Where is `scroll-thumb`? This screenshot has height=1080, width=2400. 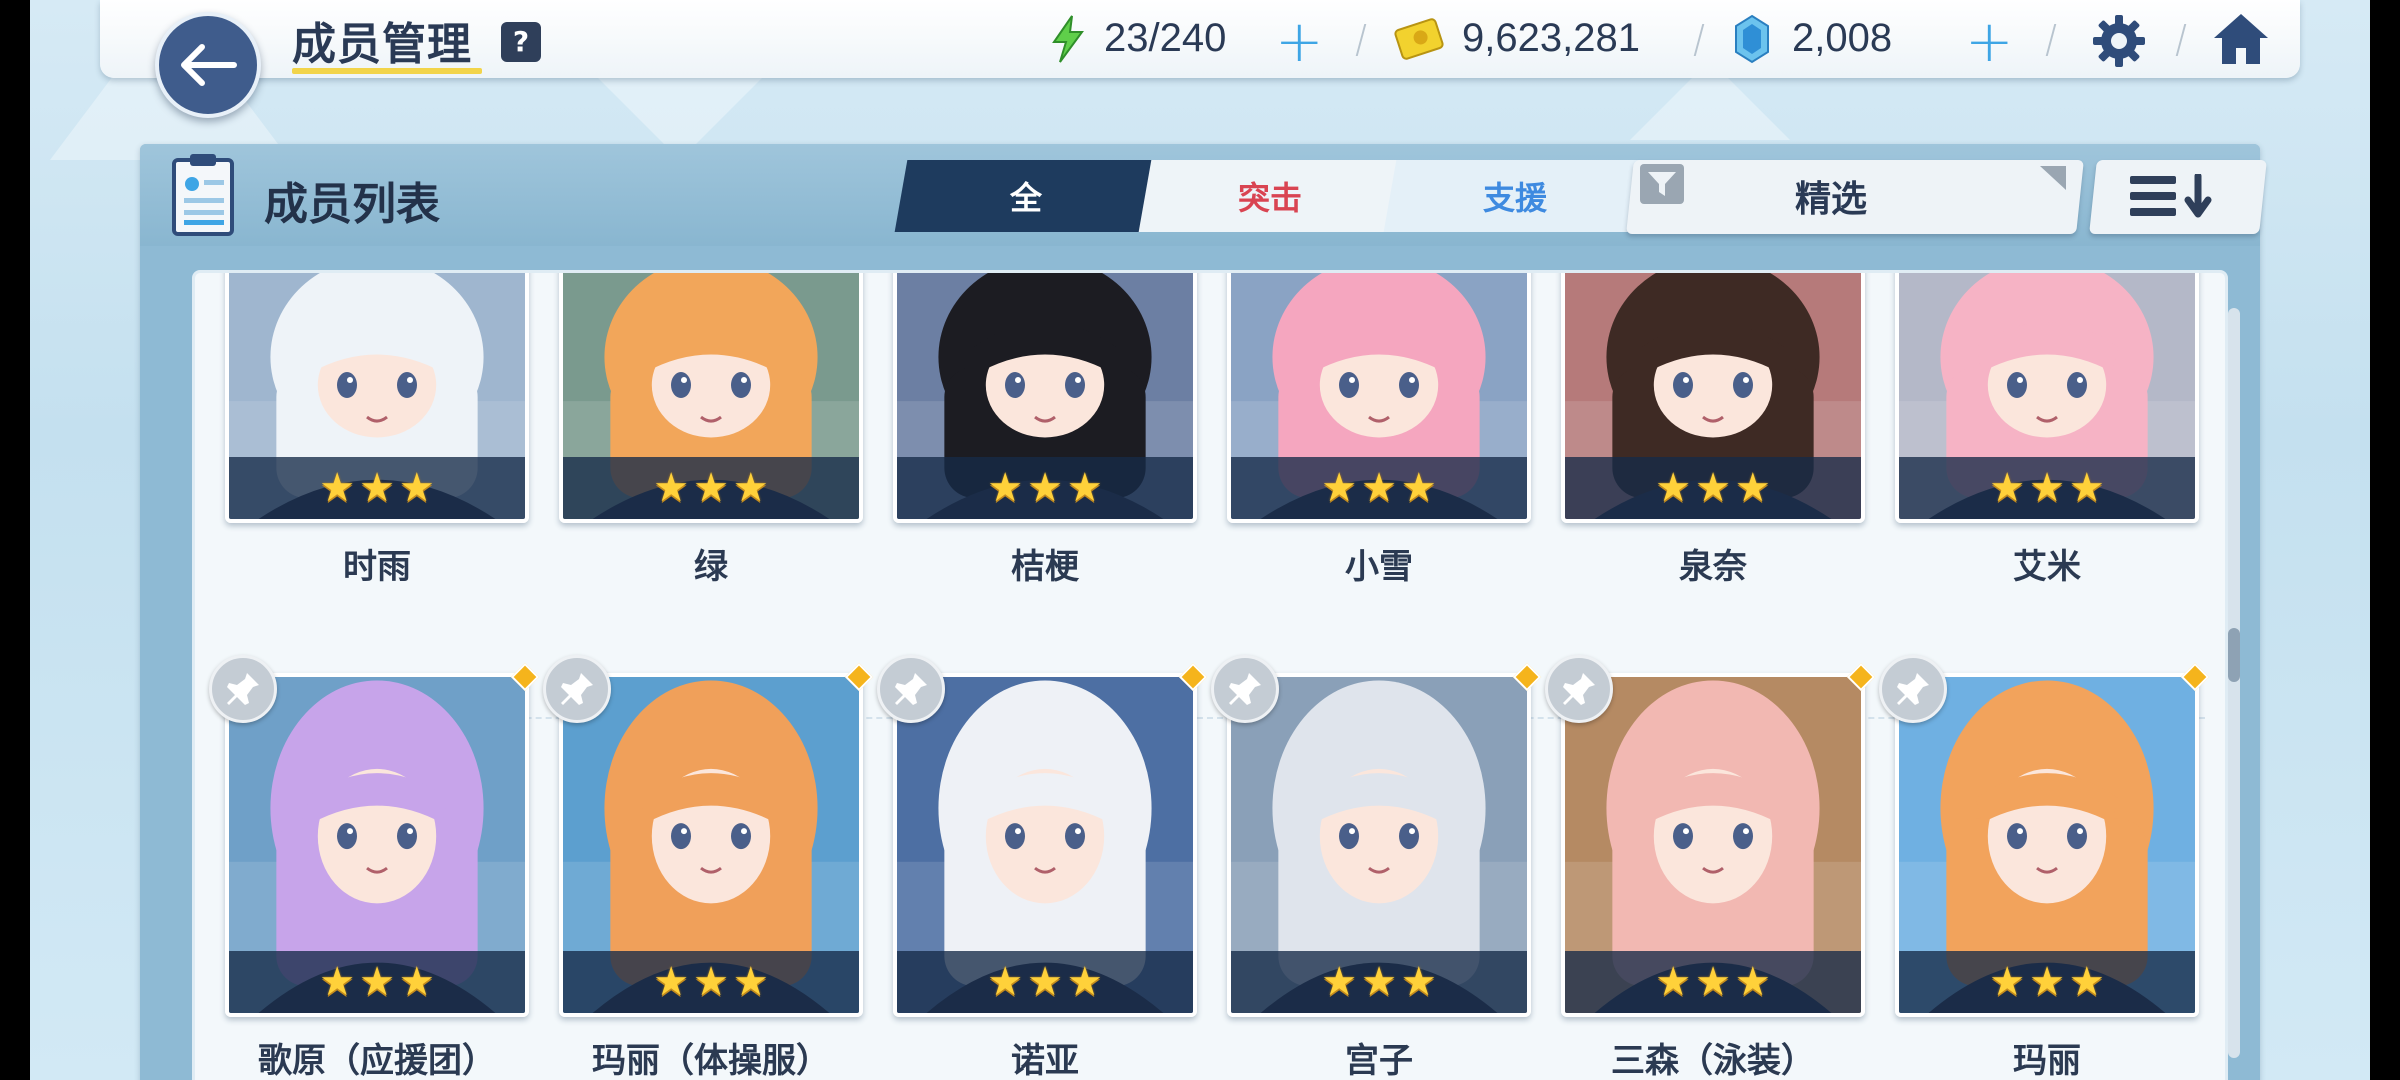
scroll-thumb is located at coordinates (2234, 655).